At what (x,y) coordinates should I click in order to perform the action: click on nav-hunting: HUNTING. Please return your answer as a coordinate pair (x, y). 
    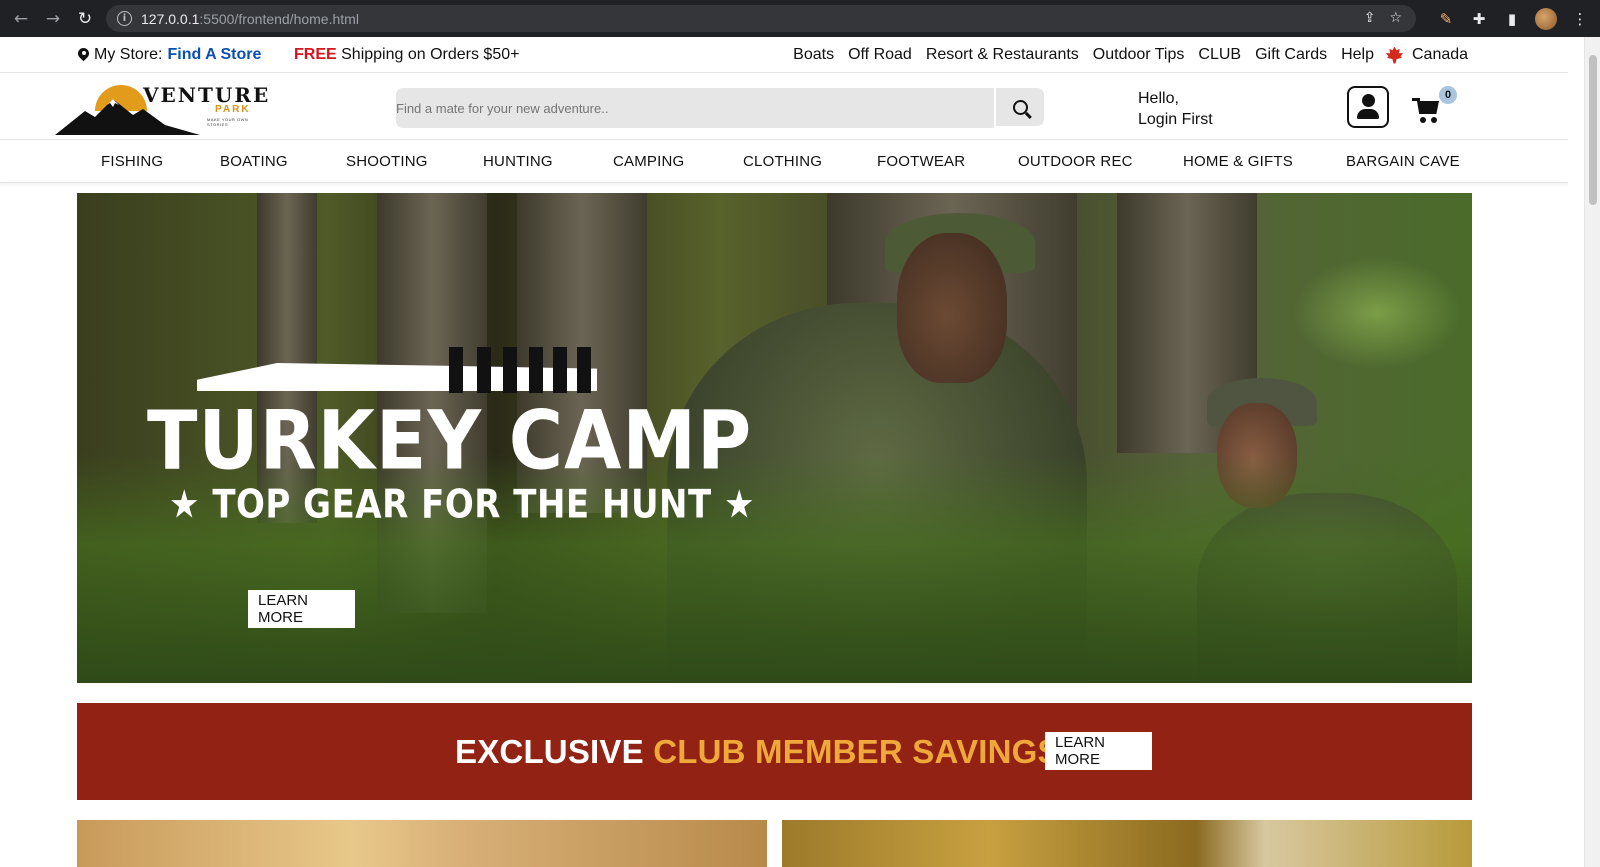
    Looking at the image, I should click on (518, 161).